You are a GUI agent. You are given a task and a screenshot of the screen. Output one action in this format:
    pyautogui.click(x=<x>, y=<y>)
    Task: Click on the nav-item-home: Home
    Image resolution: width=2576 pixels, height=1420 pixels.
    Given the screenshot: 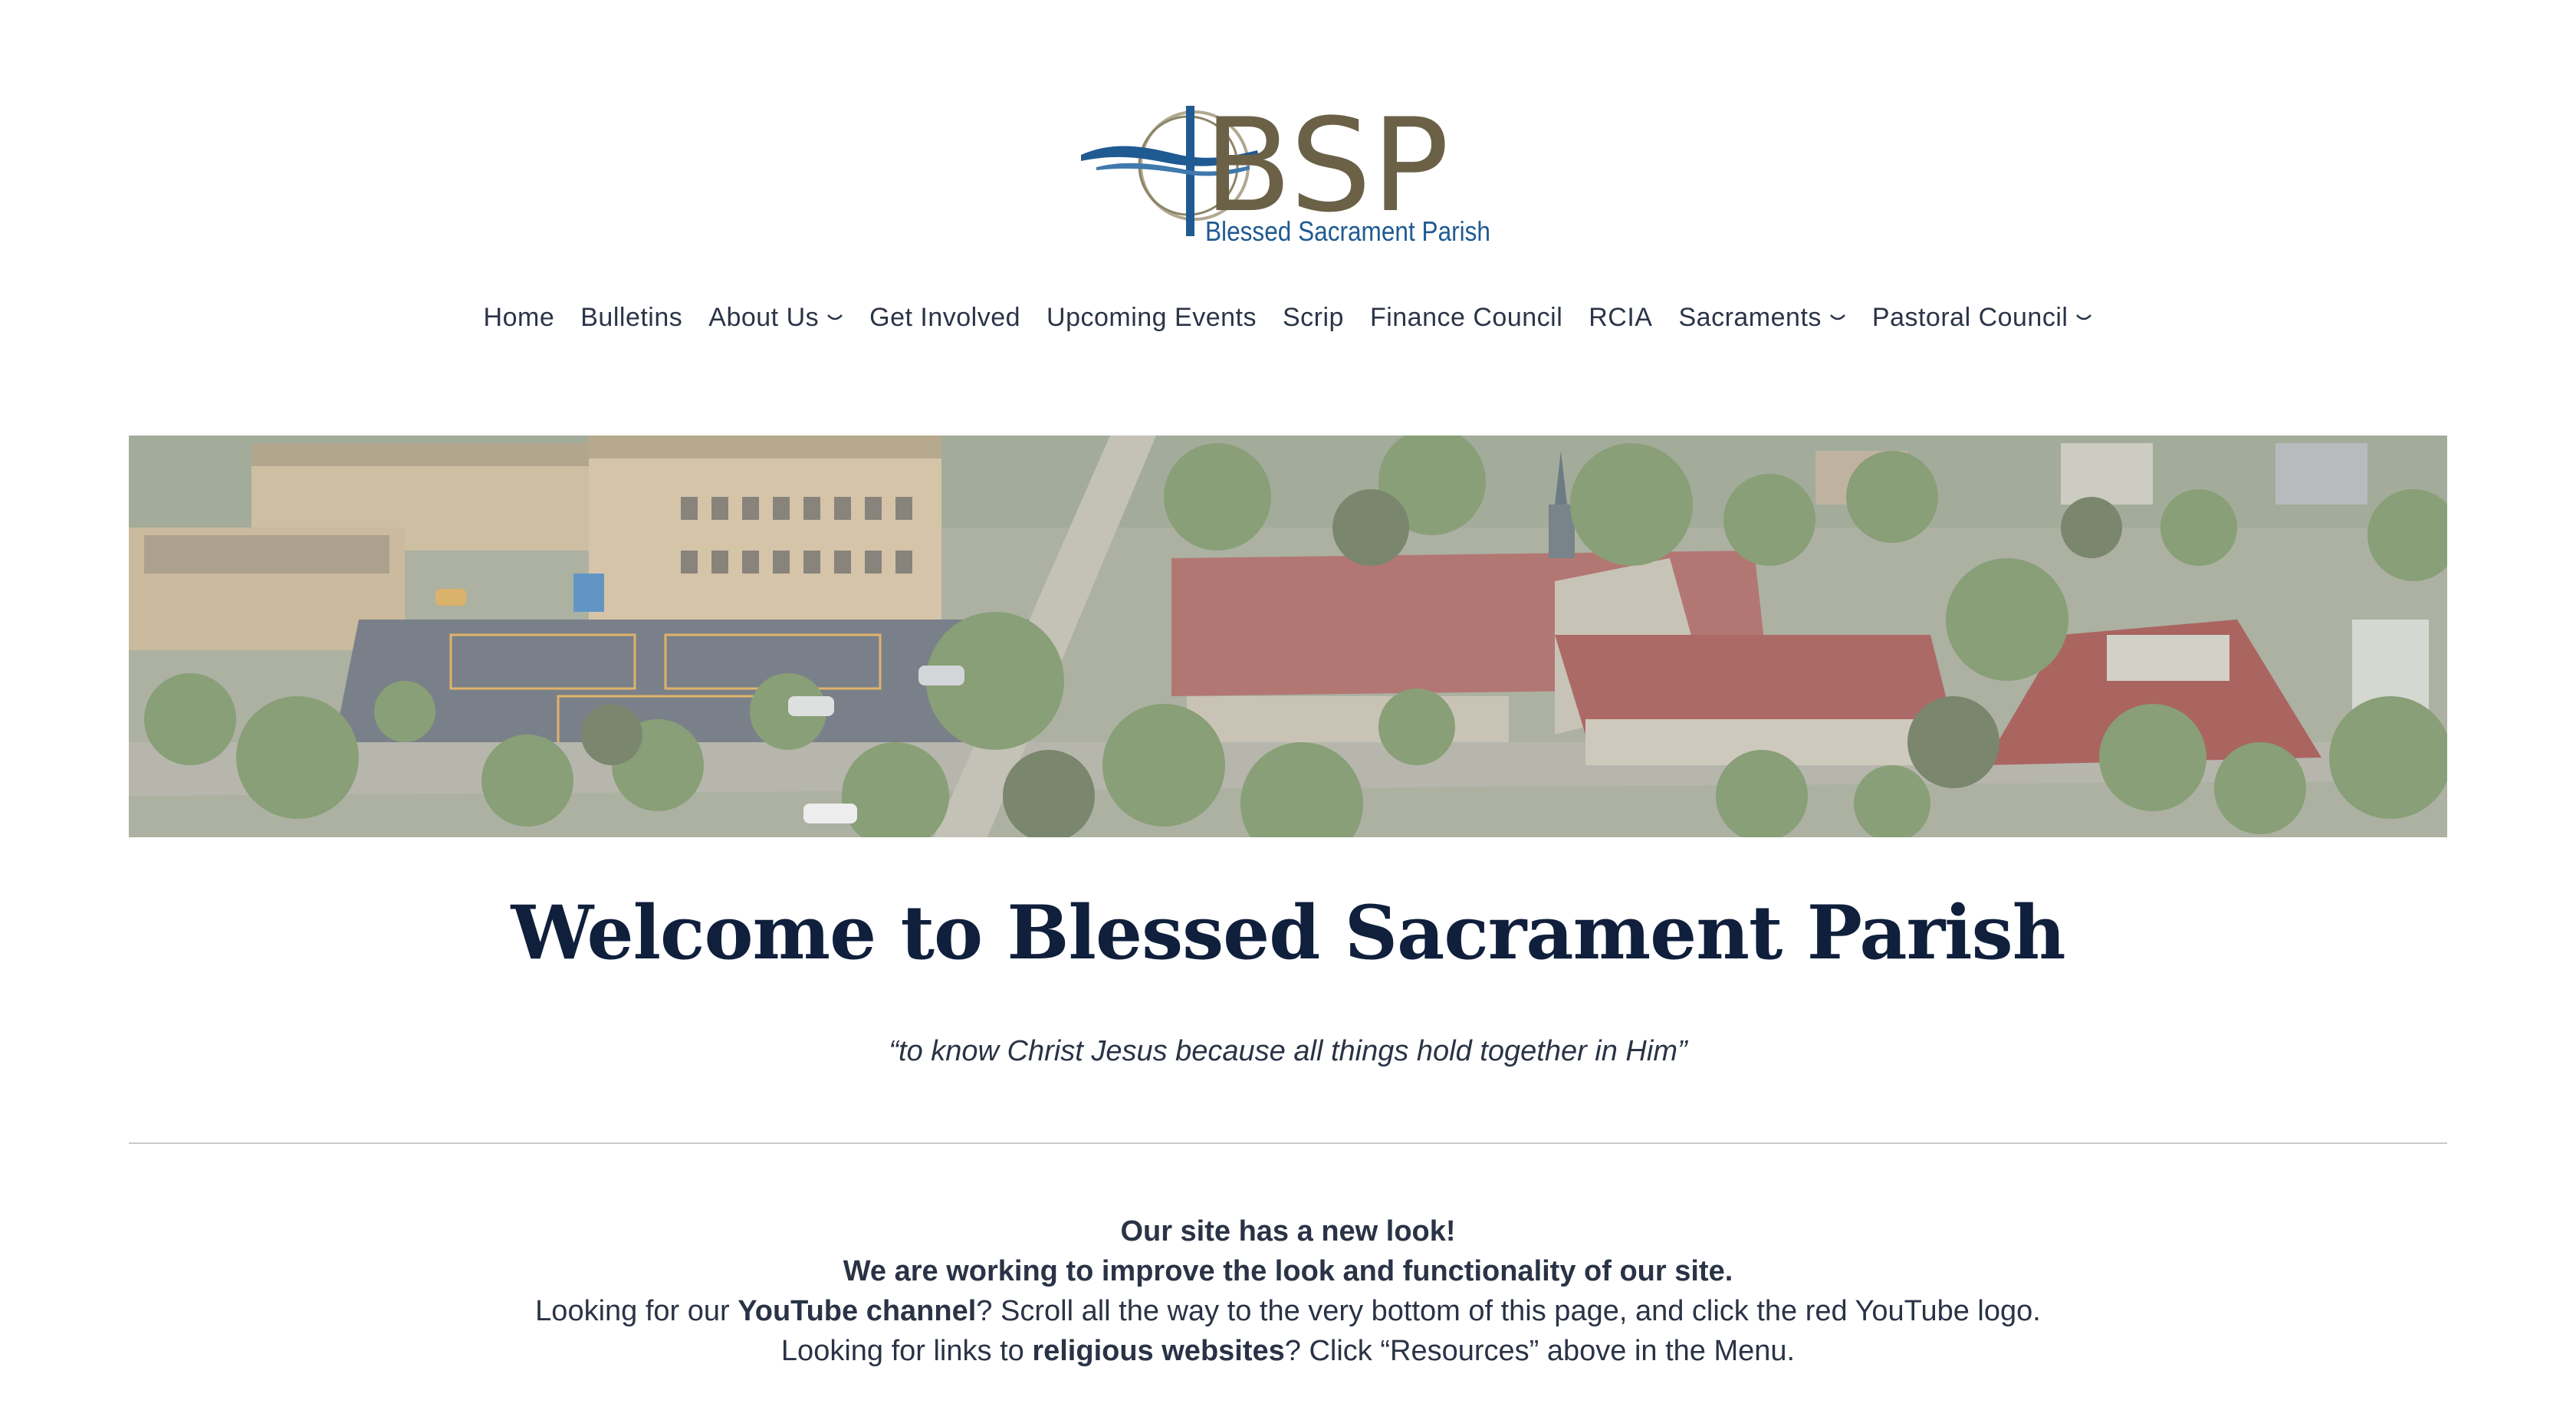 What is the action you would take?
    pyautogui.click(x=519, y=318)
    